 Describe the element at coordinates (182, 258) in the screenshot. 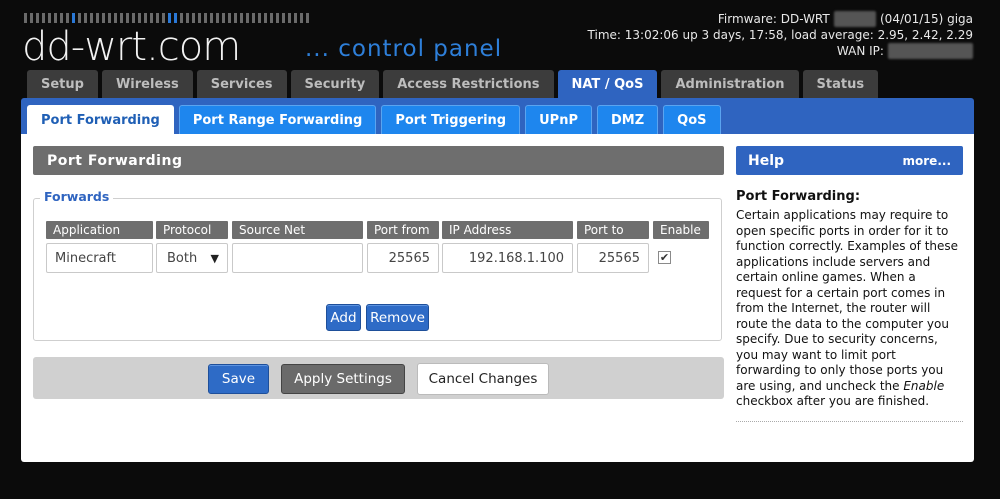

I see `protocol-value: Both` at that location.